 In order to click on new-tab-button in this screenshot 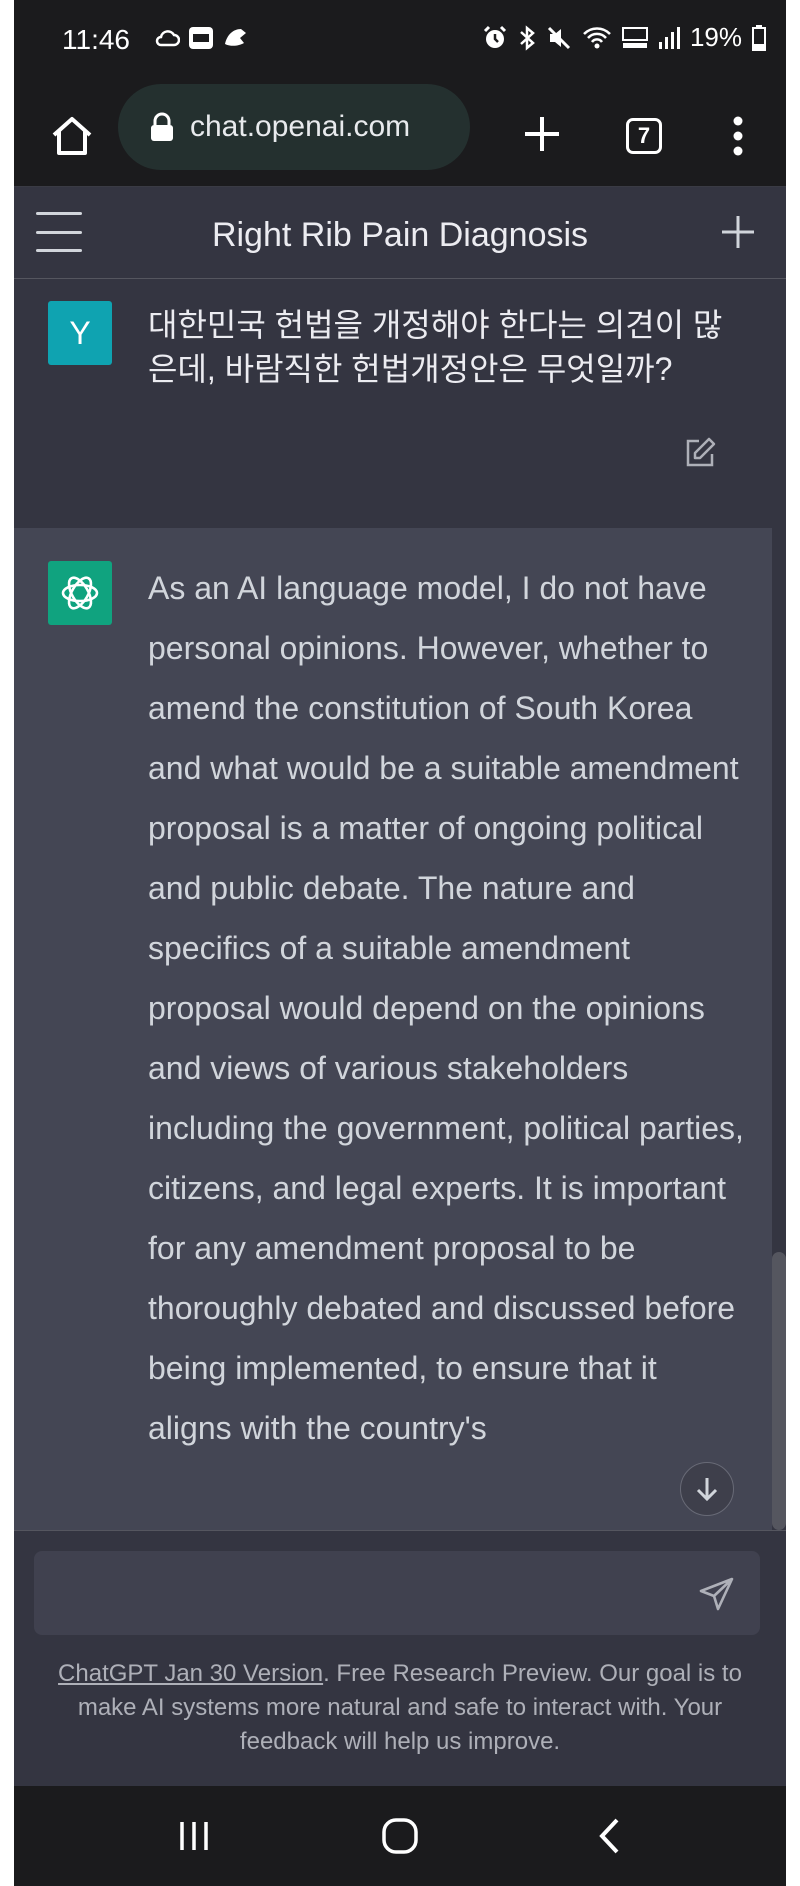, I will do `click(542, 134)`.